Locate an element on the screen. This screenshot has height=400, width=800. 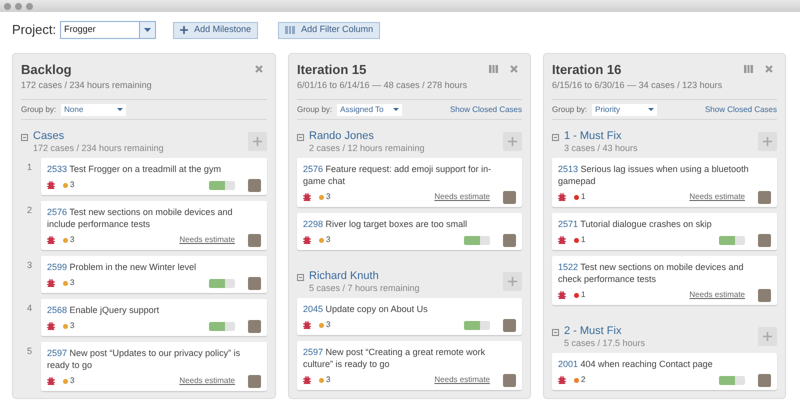
group-summary: 5 cases / 7 hours remaining is located at coordinates (365, 288).